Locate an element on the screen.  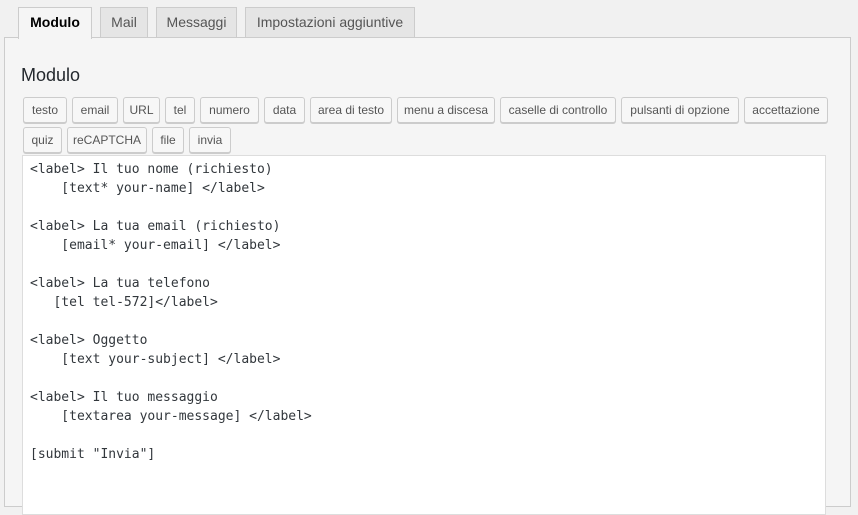
editor-line: <label> Oggetto is located at coordinates (89, 340).